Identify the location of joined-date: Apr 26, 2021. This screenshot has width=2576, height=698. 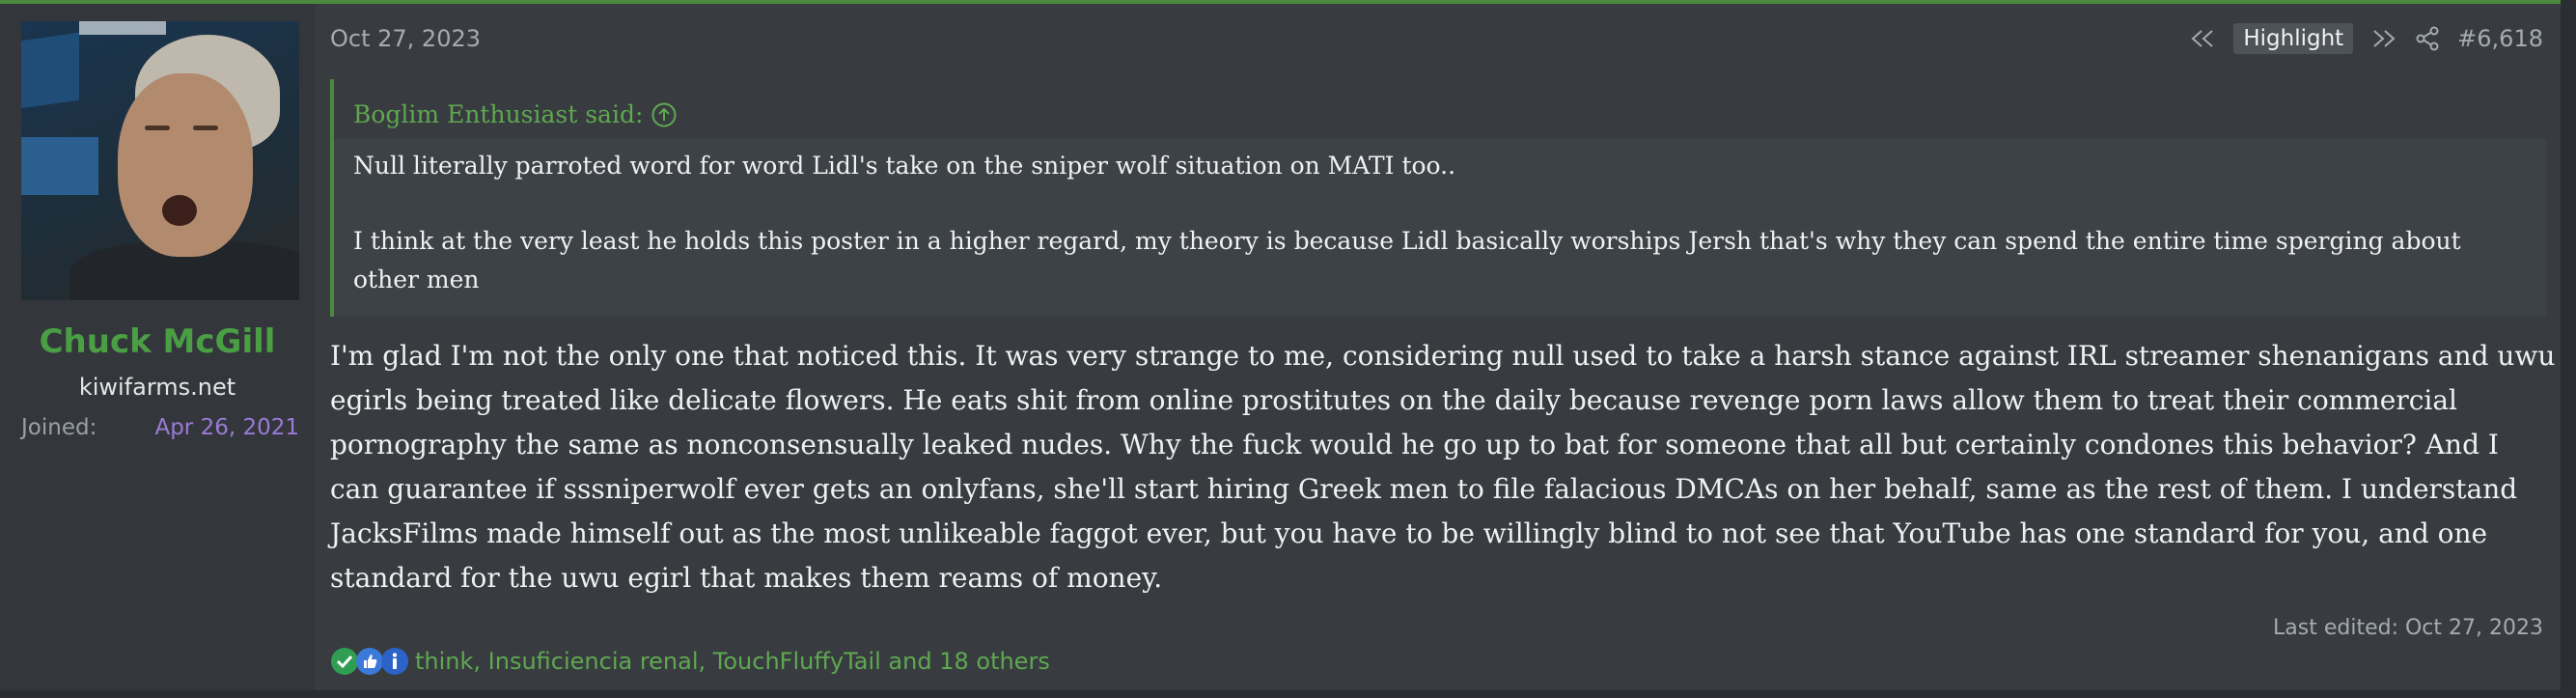
(226, 427).